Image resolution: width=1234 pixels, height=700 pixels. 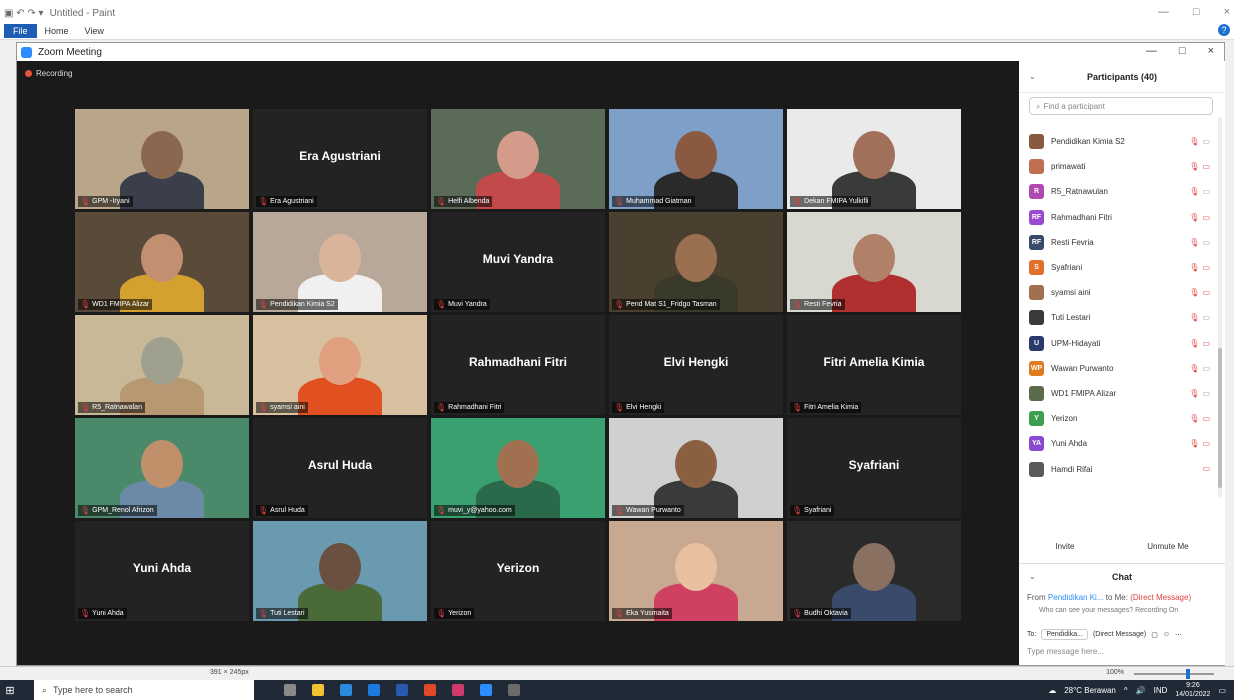 I want to click on participant-search-input: ⌕ Find a participant, so click(x=1121, y=106).